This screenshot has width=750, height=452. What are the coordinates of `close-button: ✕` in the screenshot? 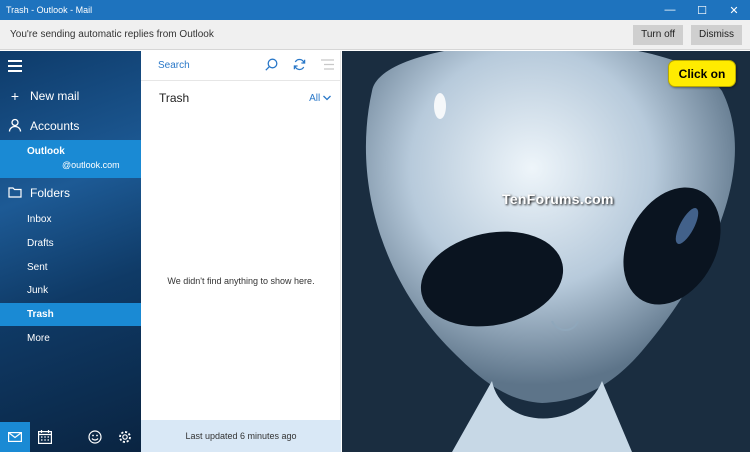 It's located at (734, 10).